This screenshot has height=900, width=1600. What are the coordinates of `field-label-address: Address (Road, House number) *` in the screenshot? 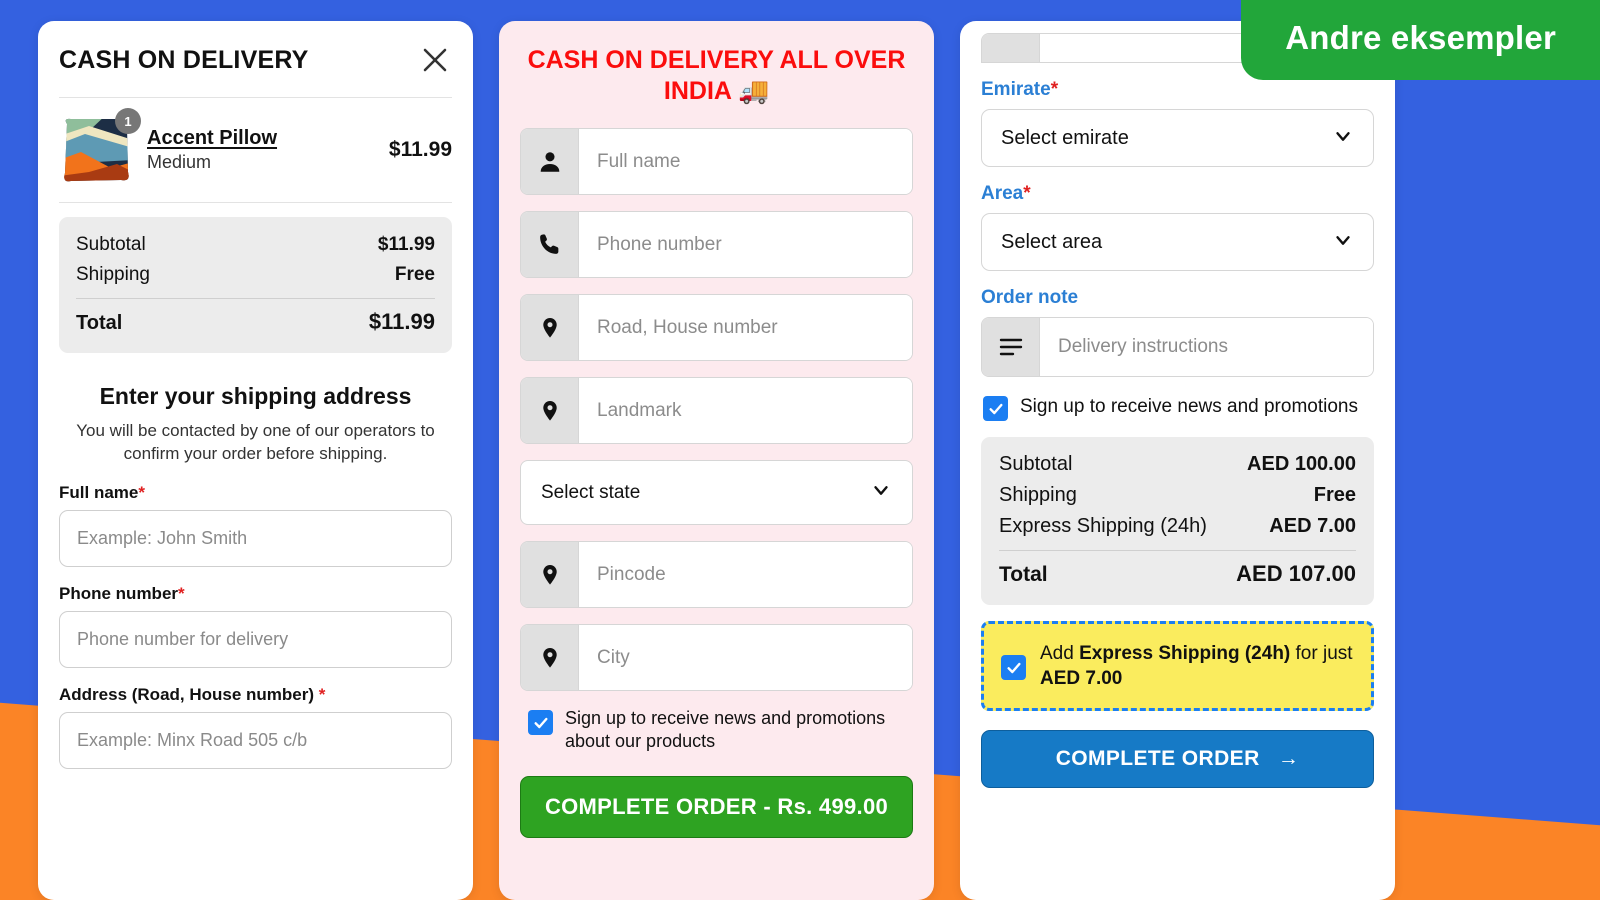 It's located at (255, 695).